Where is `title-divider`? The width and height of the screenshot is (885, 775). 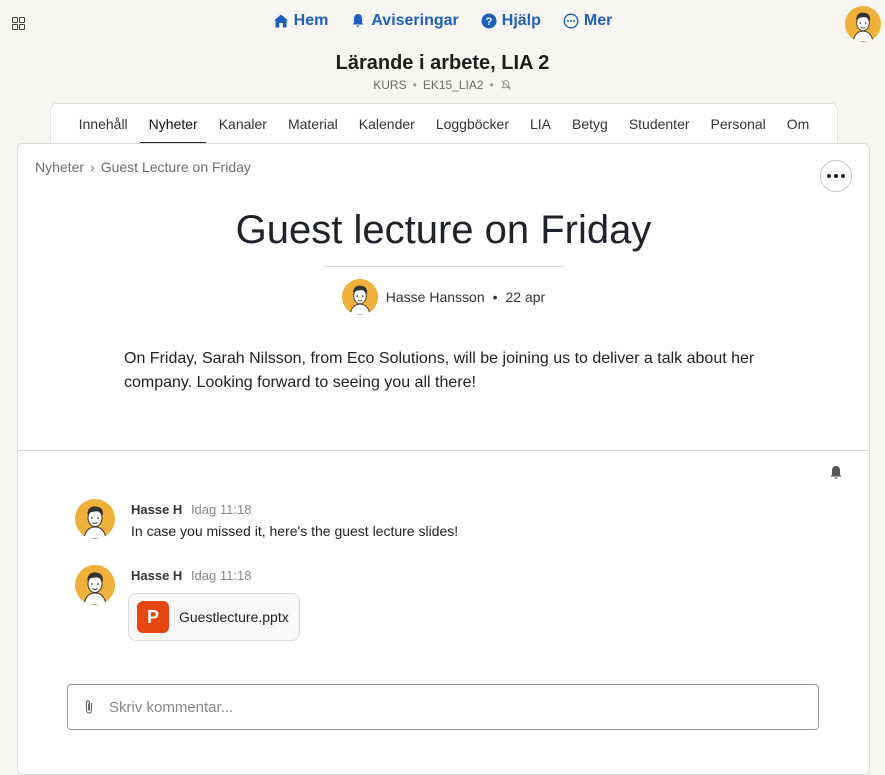
title-divider is located at coordinates (444, 266).